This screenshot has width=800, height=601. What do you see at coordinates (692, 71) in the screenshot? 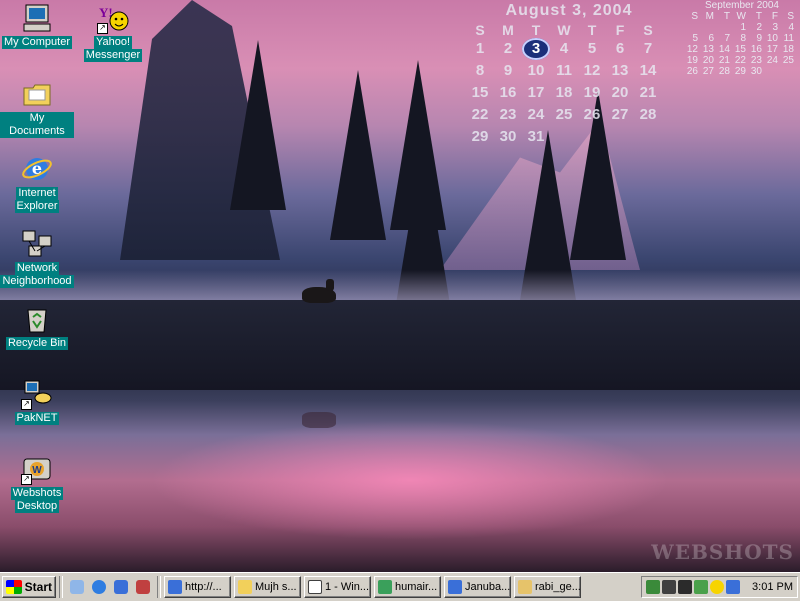
I see `calendar-day: 26` at bounding box center [692, 71].